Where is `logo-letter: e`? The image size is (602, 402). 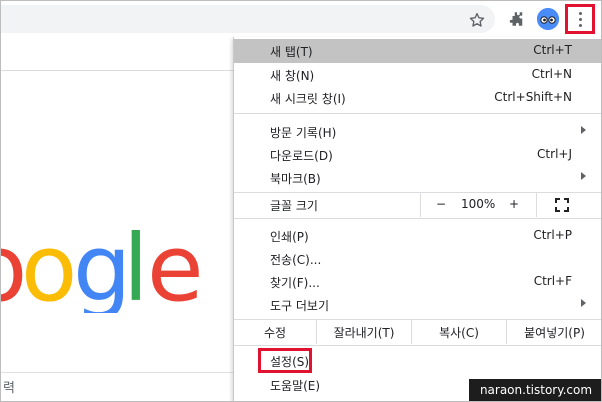
logo-letter: e is located at coordinates (175, 268).